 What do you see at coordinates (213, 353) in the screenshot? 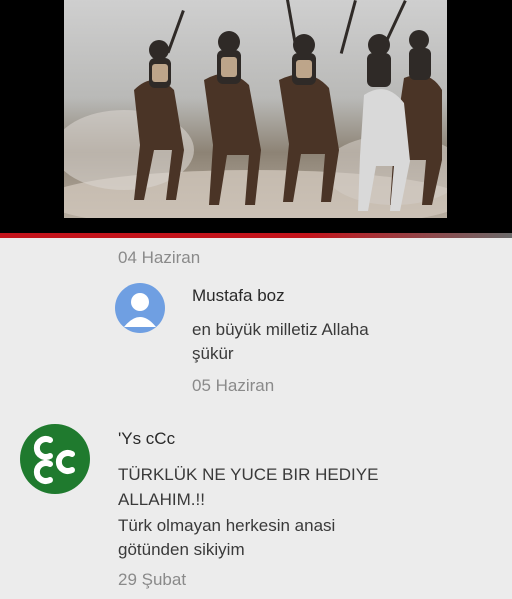
I see `comment-text-line: şükür` at bounding box center [213, 353].